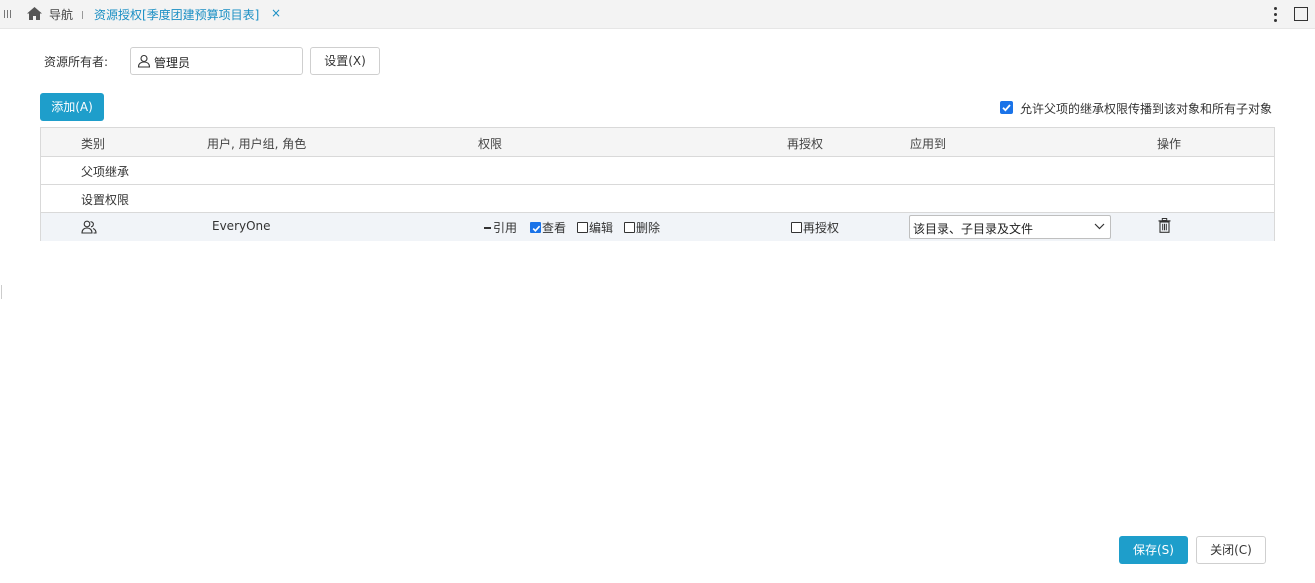  What do you see at coordinates (554, 228) in the screenshot?
I see `perm-view-label: 查看` at bounding box center [554, 228].